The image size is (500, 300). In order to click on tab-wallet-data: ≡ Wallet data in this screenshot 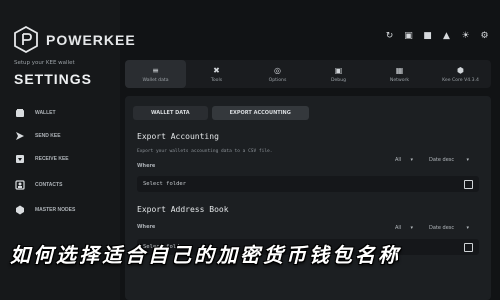, I will do `click(155, 74)`.